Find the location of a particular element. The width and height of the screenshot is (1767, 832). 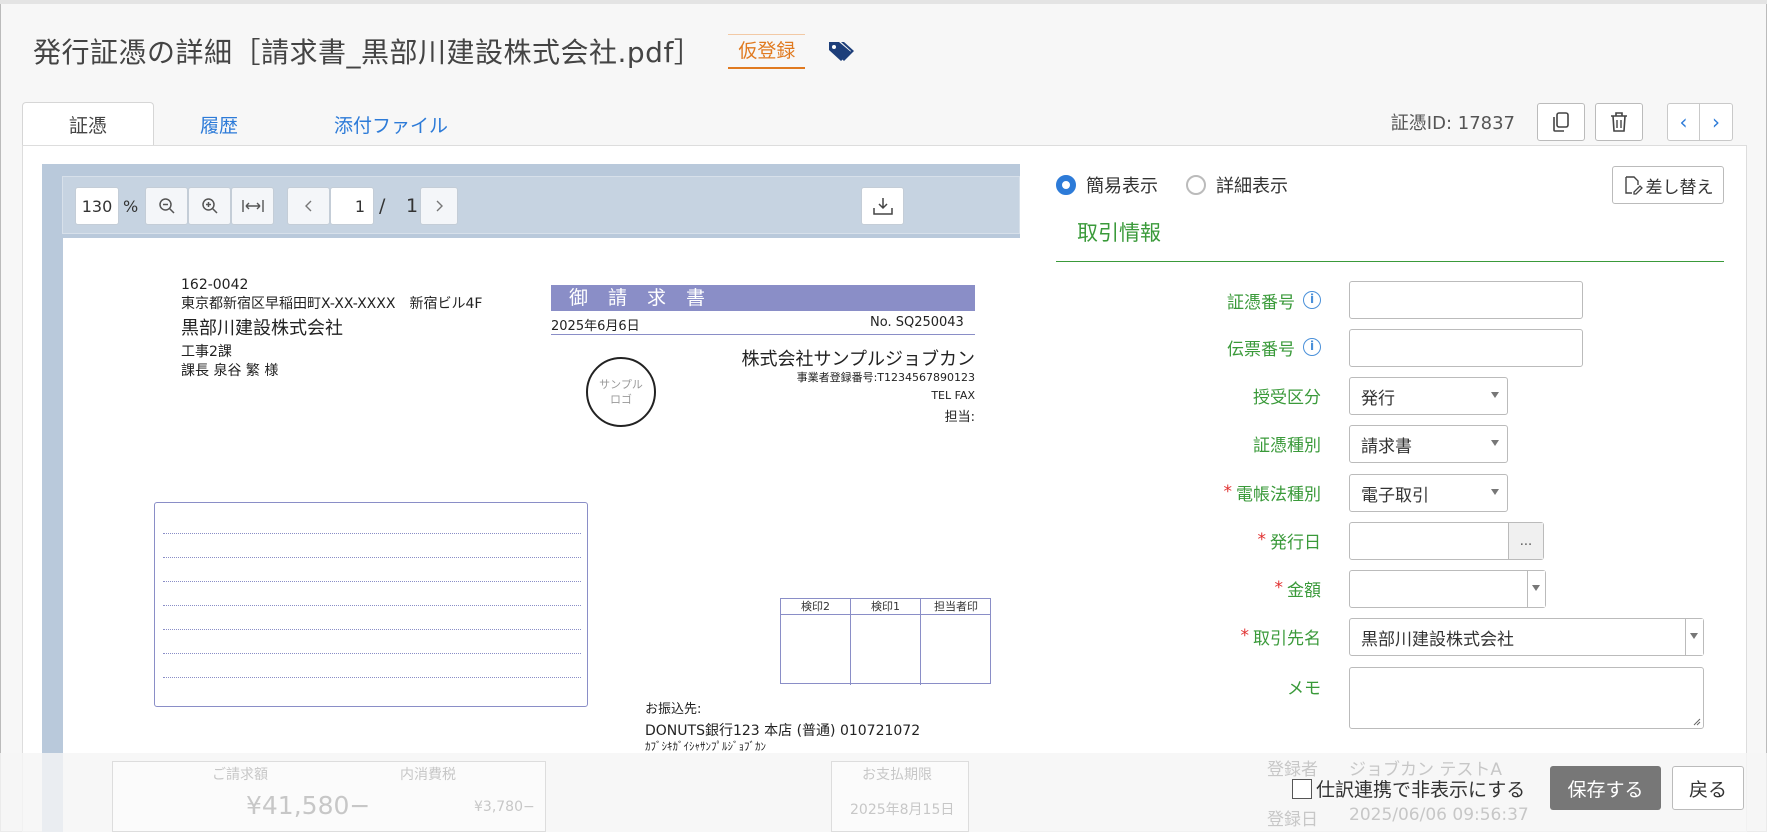

invoice-total-value: ¥41,580− is located at coordinates (308, 805).